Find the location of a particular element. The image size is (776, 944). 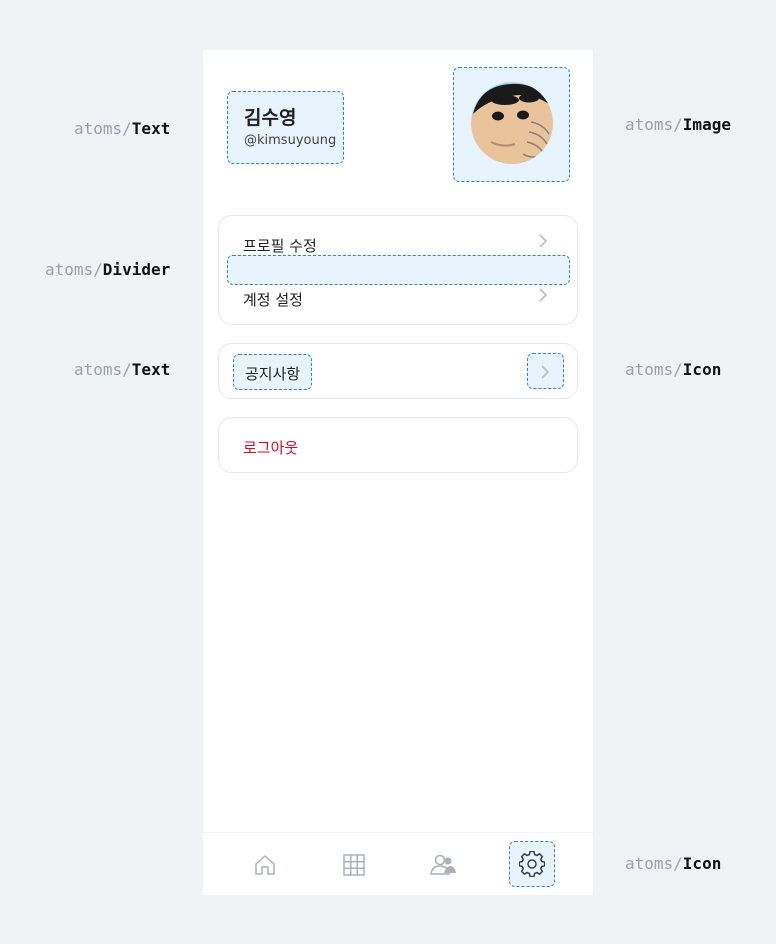

annotation-type: Image is located at coordinates (706, 124).